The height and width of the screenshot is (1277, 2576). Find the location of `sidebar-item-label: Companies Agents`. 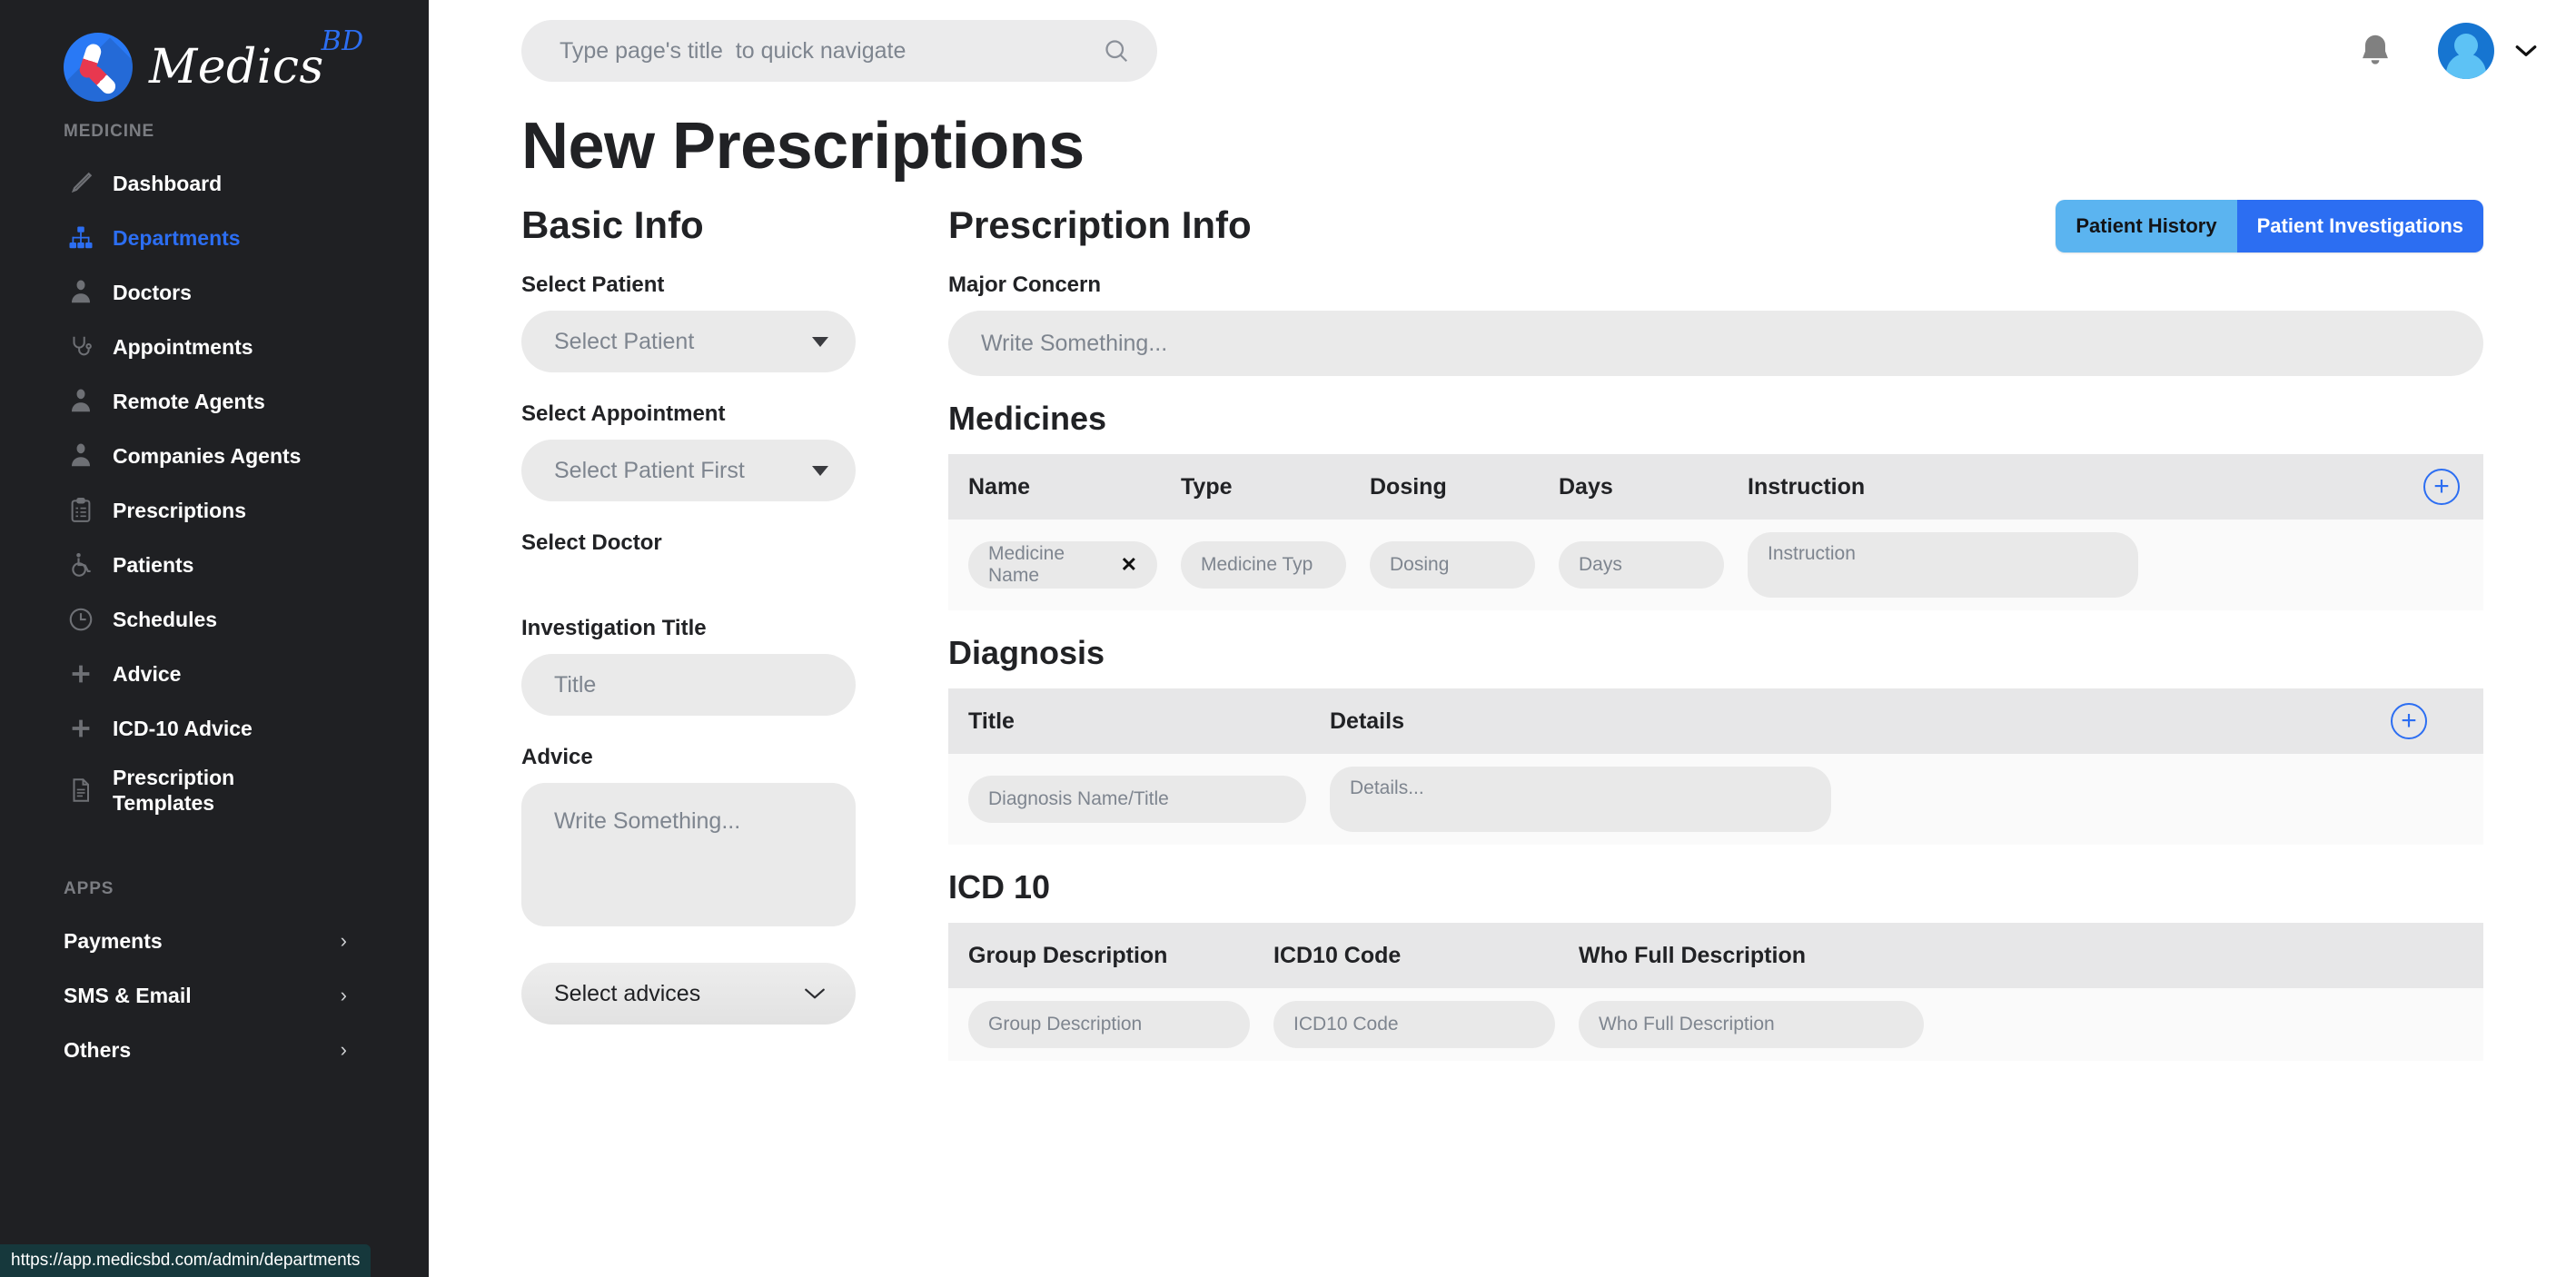

sidebar-item-label: Companies Agents is located at coordinates (207, 456).